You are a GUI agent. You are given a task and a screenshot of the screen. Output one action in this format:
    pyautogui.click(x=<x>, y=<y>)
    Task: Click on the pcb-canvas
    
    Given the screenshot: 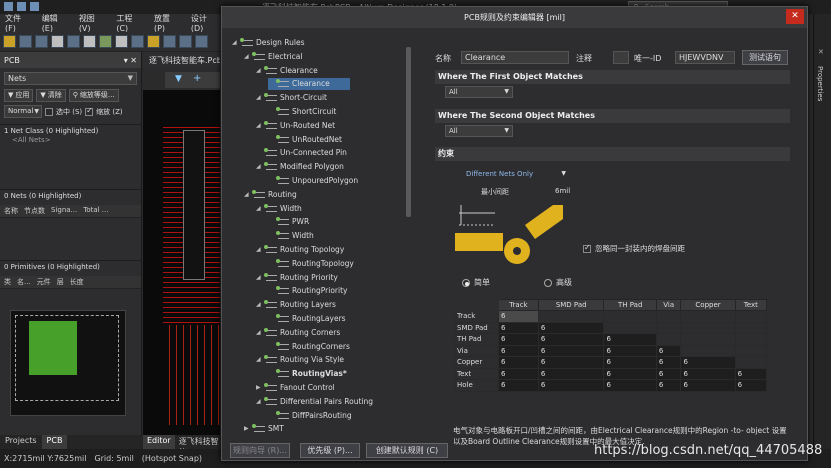 What is the action you would take?
    pyautogui.click(x=181, y=262)
    